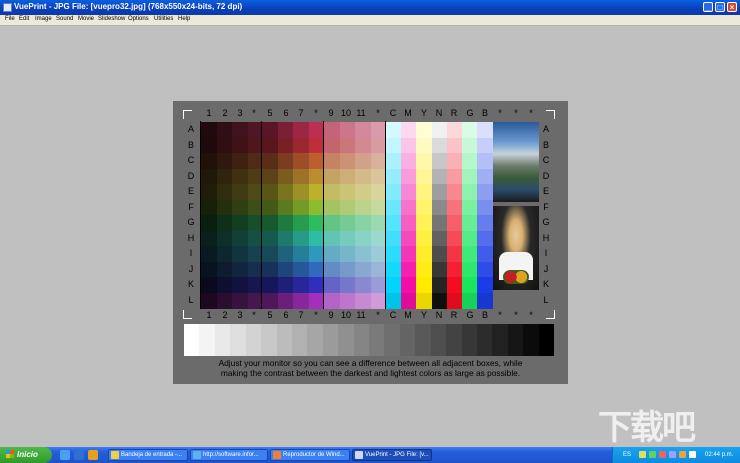 The height and width of the screenshot is (463, 740). I want to click on menu-help: Help, so click(184, 19).